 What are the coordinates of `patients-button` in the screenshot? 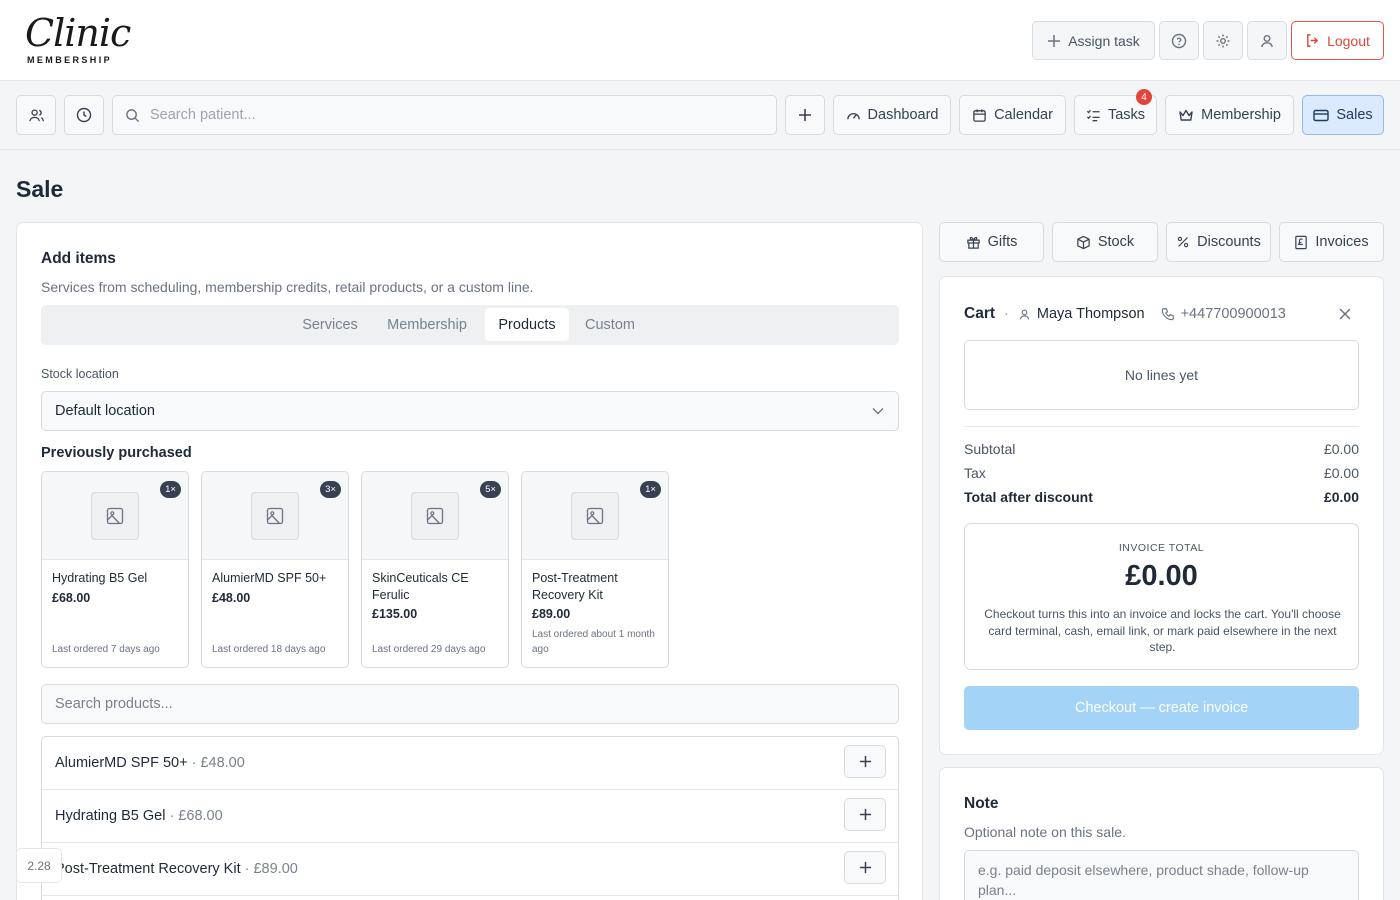 It's located at (36, 115).